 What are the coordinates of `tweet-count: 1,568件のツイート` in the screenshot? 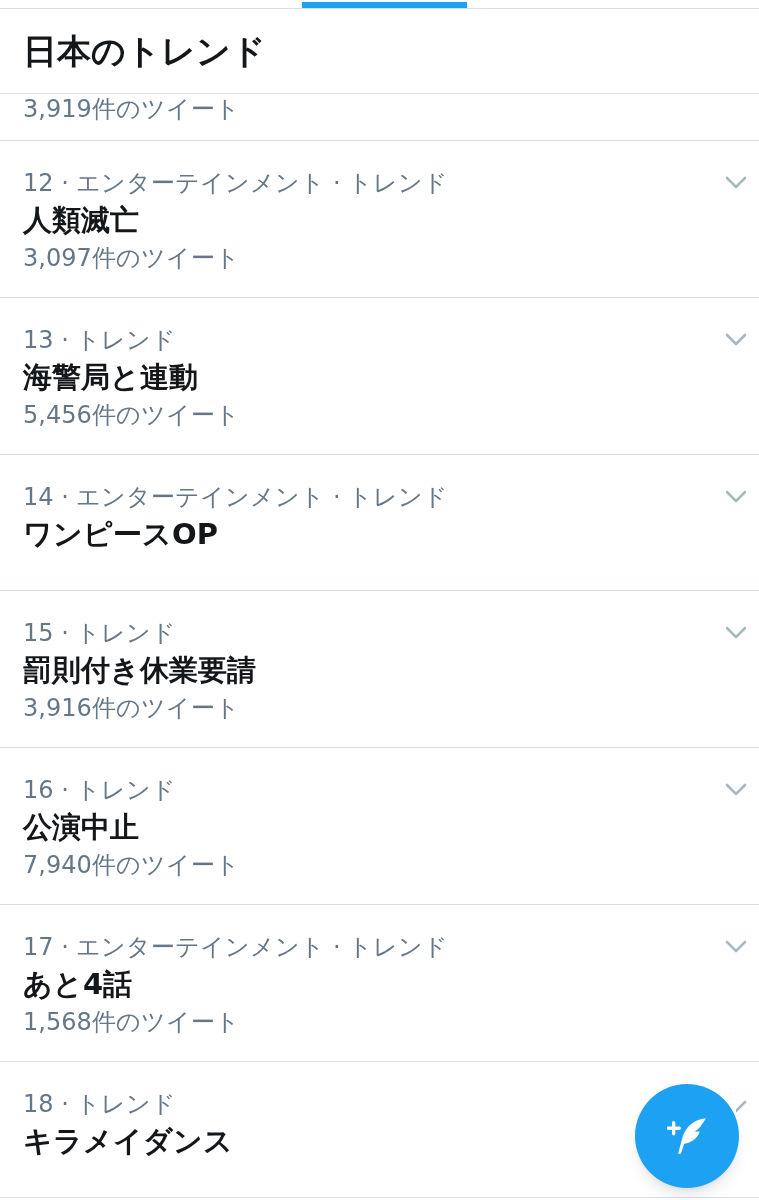 It's located at (131, 1022).